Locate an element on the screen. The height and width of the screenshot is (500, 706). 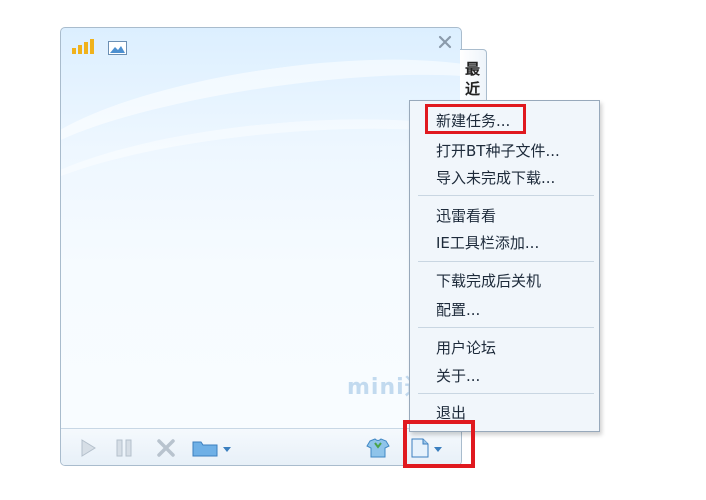
menu-item-forum: 用户论坛 is located at coordinates (466, 347).